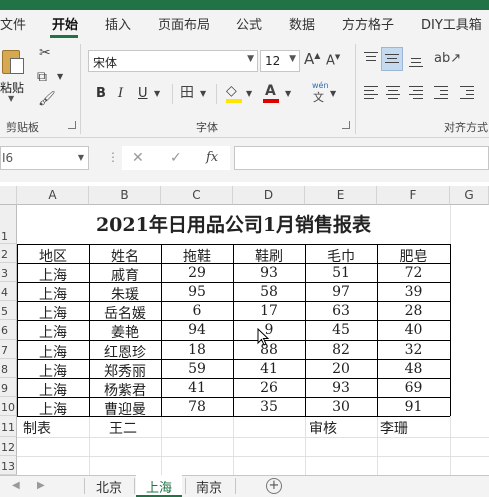  What do you see at coordinates (41, 486) in the screenshot?
I see `scroll-tabs-right-icon: ▶` at bounding box center [41, 486].